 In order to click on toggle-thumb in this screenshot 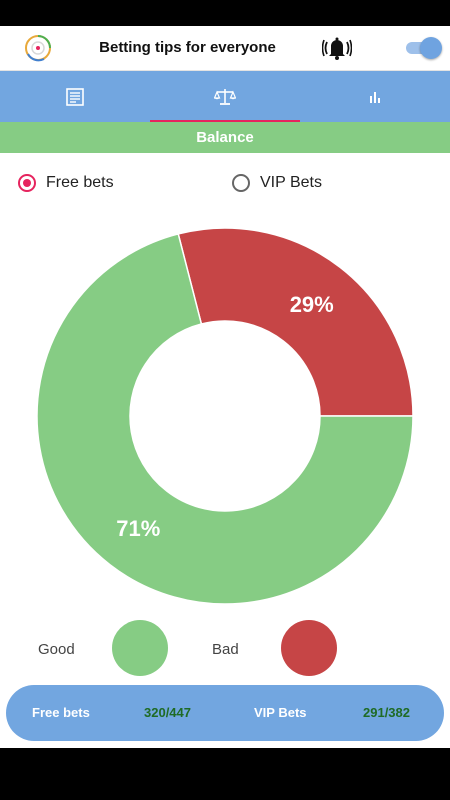, I will do `click(431, 48)`.